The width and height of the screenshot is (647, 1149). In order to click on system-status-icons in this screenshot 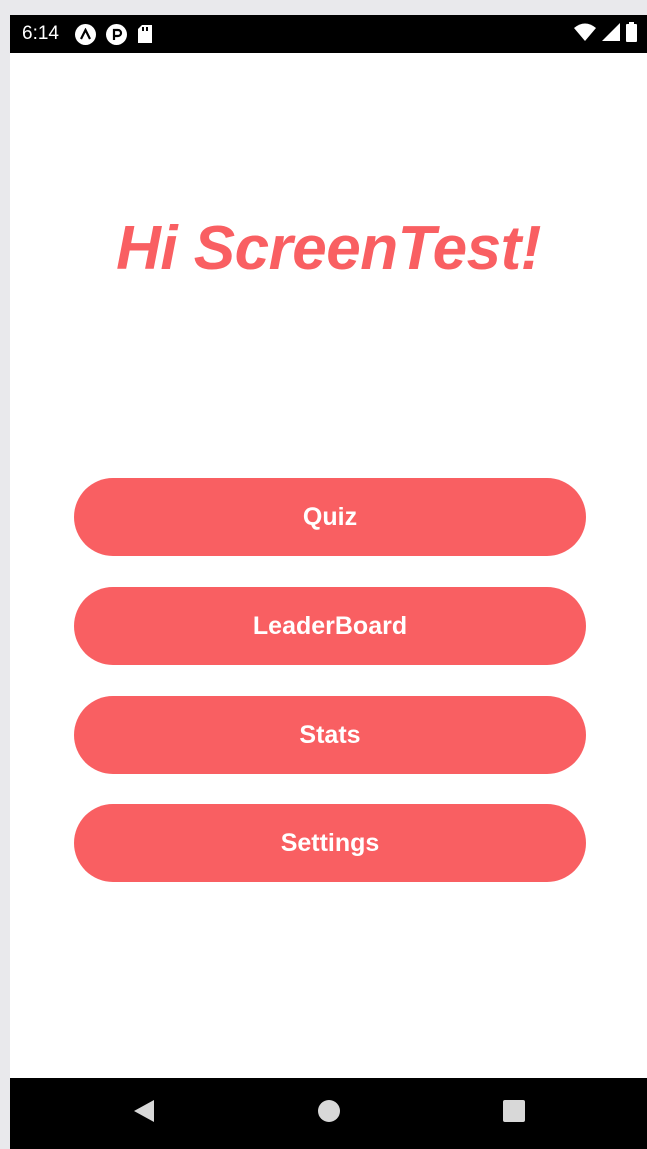, I will do `click(605, 34)`.